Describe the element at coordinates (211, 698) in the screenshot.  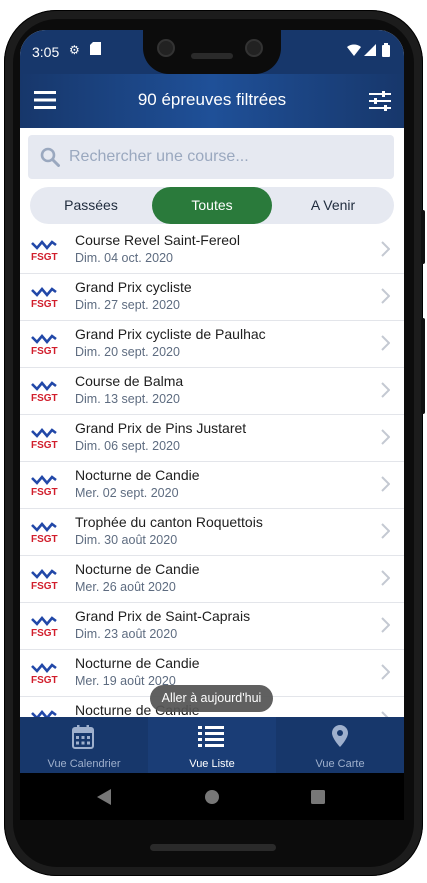
I see `today-toast: Aller à aujourd'hui` at that location.